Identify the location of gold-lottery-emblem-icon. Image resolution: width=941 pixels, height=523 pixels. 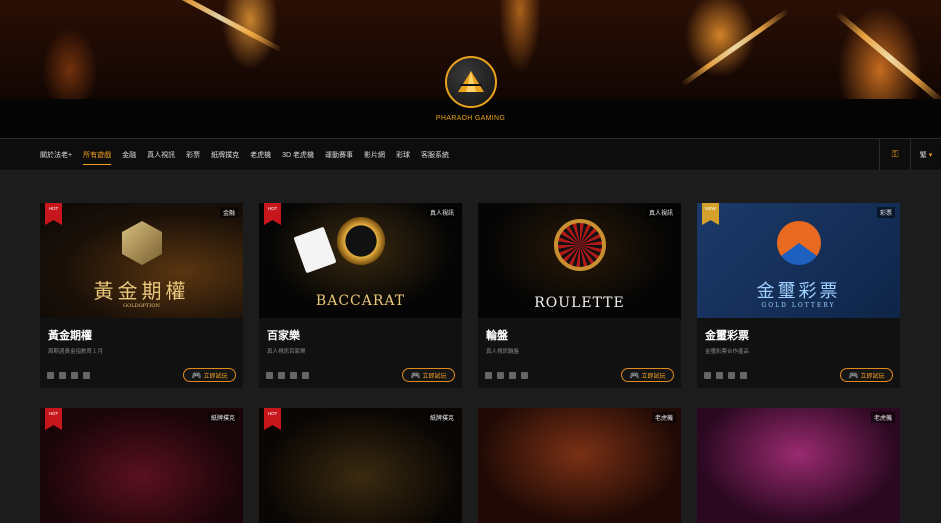
(799, 243).